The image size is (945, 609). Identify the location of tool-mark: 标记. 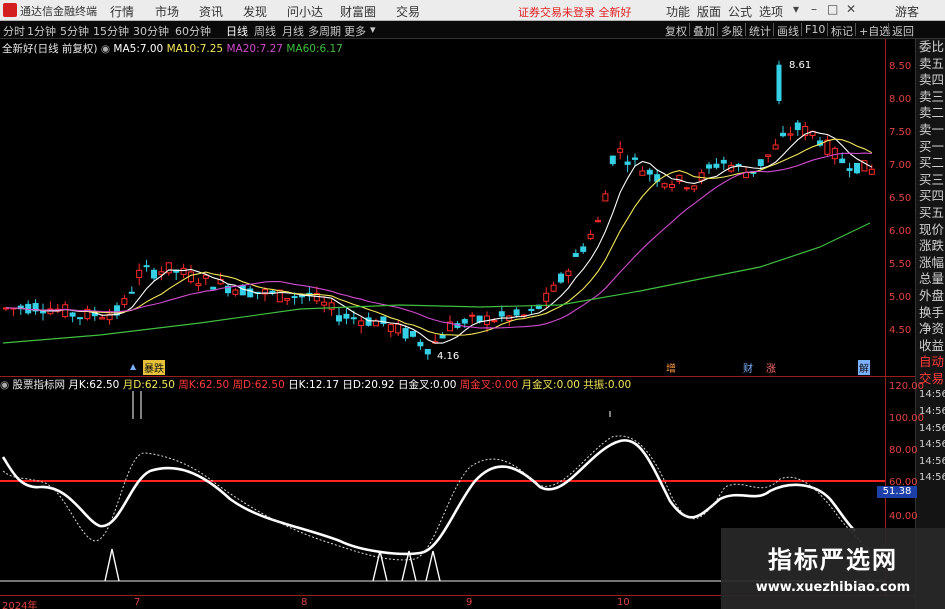
(842, 31).